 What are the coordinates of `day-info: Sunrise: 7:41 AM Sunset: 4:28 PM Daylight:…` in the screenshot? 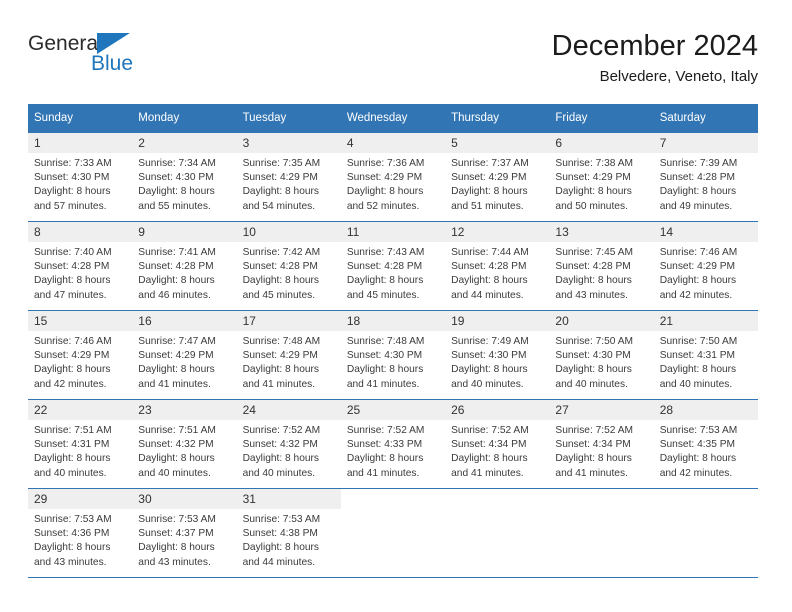 It's located at (184, 272).